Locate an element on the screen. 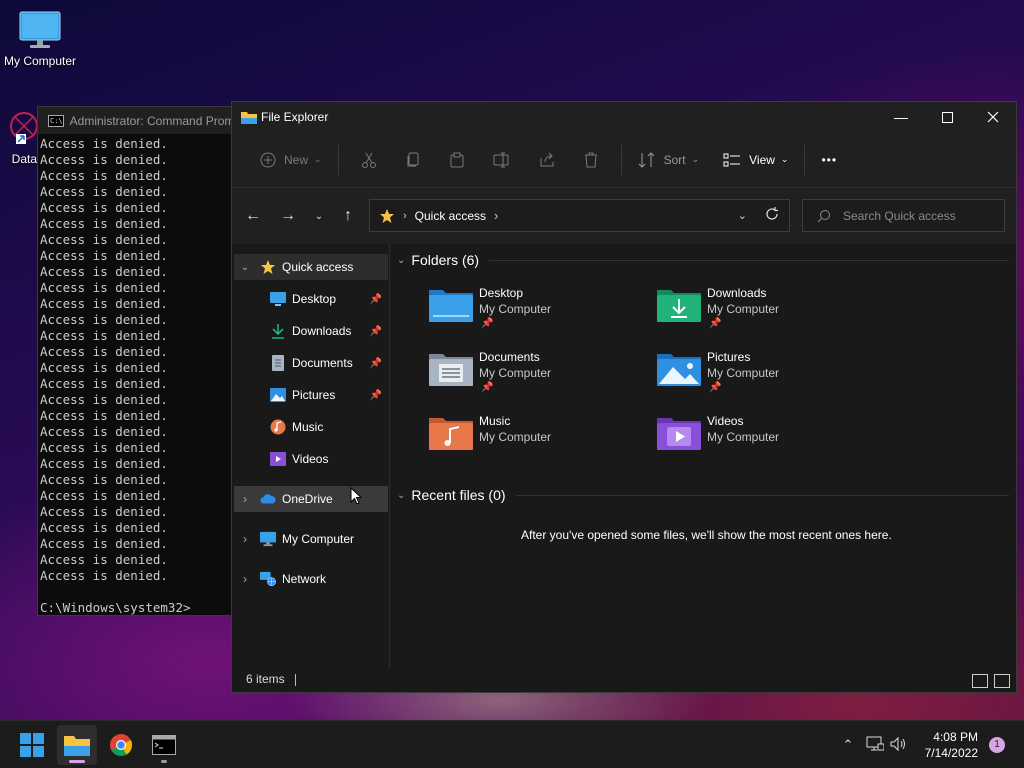 Image resolution: width=1024 pixels, height=768 pixels. share-button is located at coordinates (547, 160).